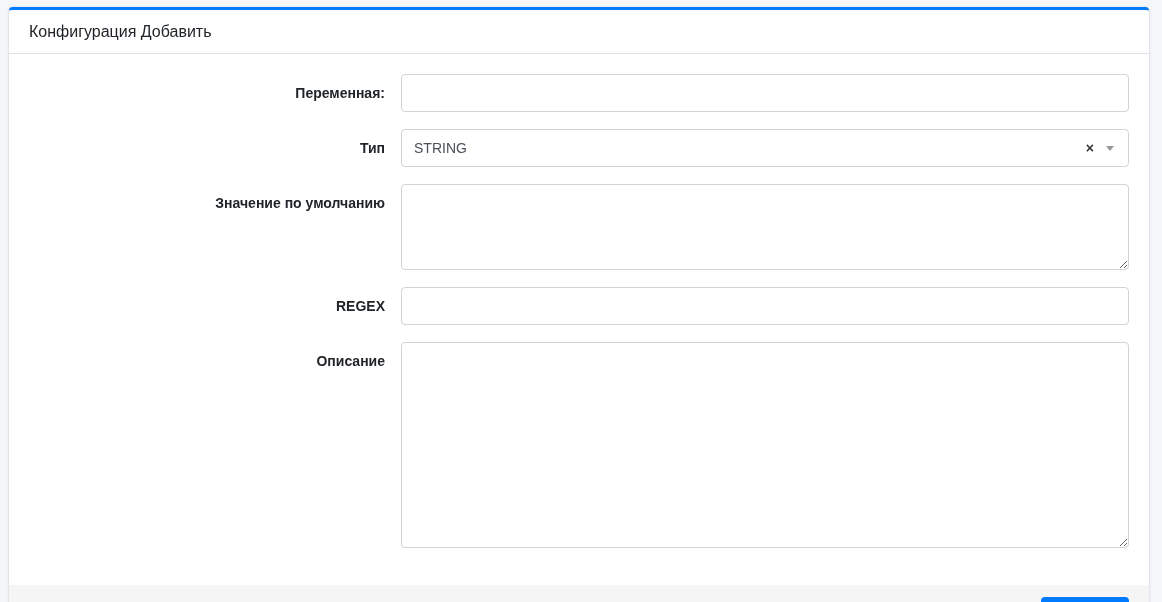 This screenshot has width=1162, height=602. What do you see at coordinates (1110, 148) in the screenshot?
I see `dropdown-caret-icon` at bounding box center [1110, 148].